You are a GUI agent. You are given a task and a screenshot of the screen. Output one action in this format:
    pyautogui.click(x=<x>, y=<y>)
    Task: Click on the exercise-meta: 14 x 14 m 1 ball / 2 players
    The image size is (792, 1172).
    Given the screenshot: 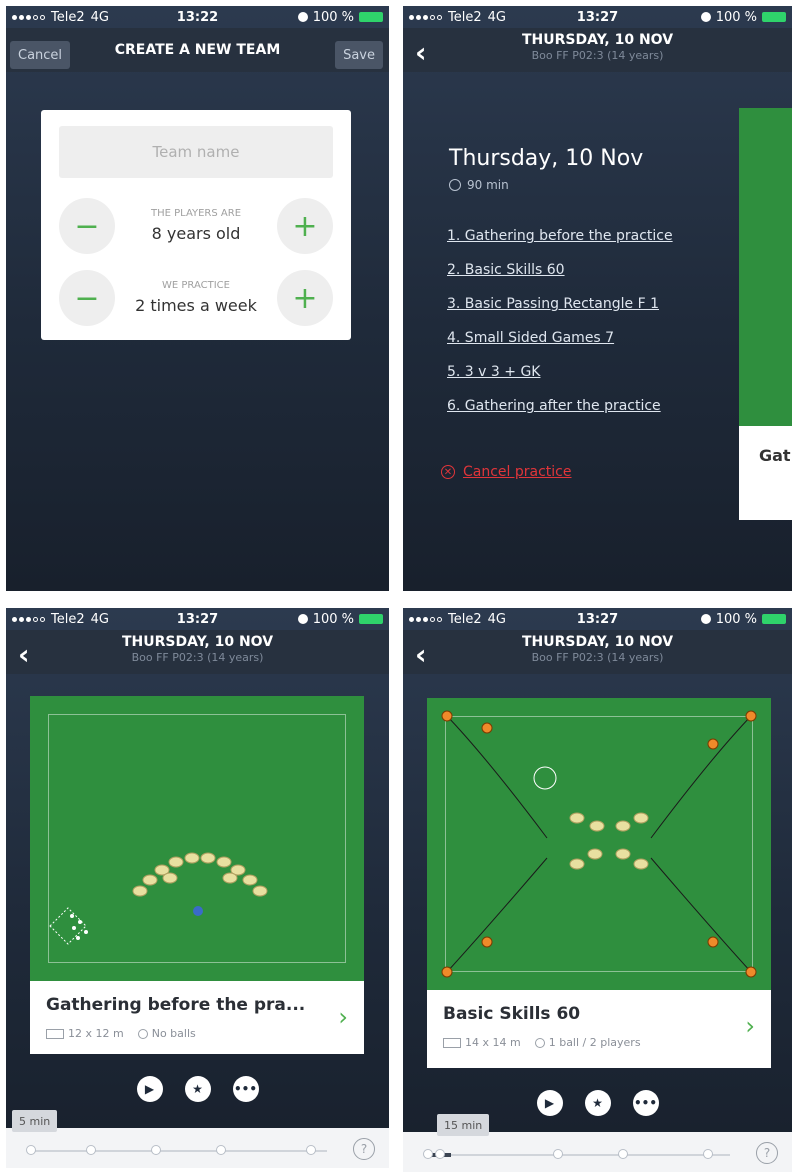 What is the action you would take?
    pyautogui.click(x=542, y=1042)
    